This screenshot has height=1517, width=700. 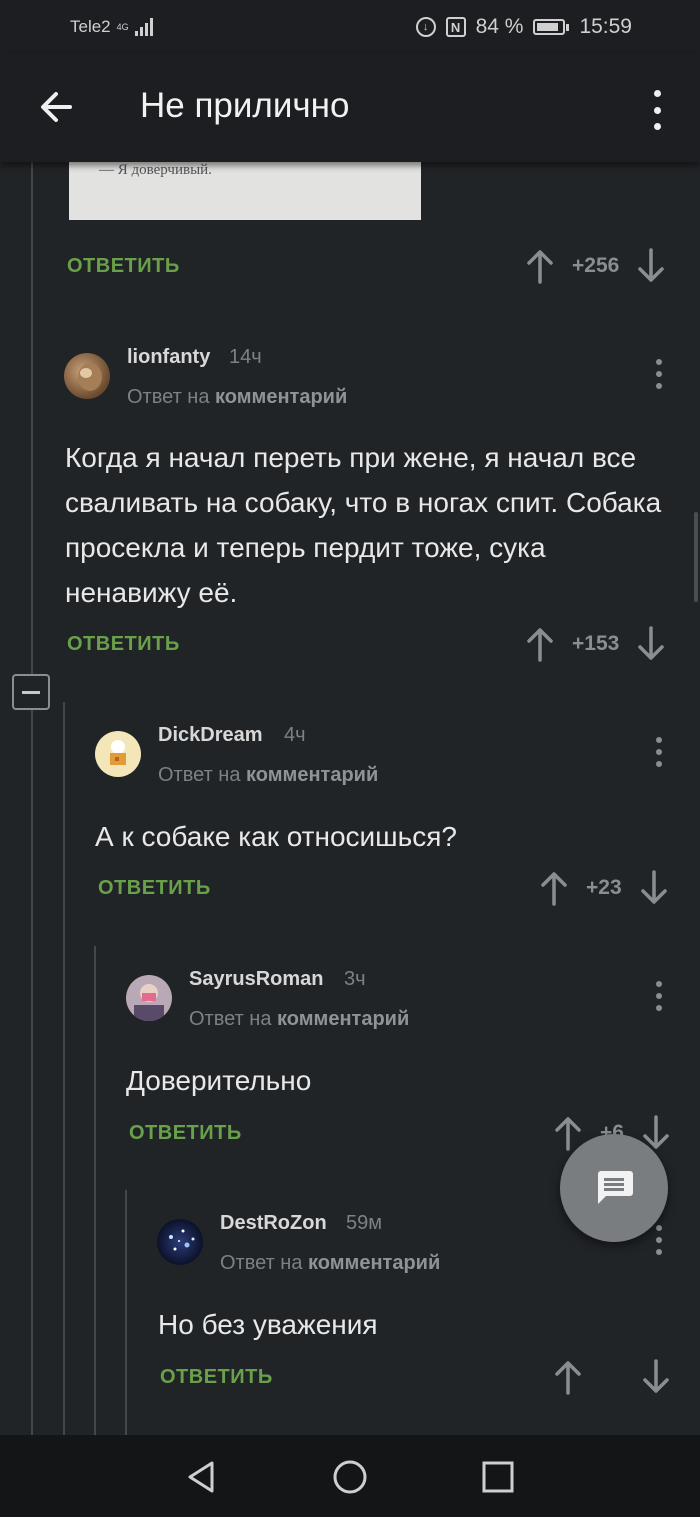 What do you see at coordinates (455, 27) in the screenshot?
I see `nfc-icon: N` at bounding box center [455, 27].